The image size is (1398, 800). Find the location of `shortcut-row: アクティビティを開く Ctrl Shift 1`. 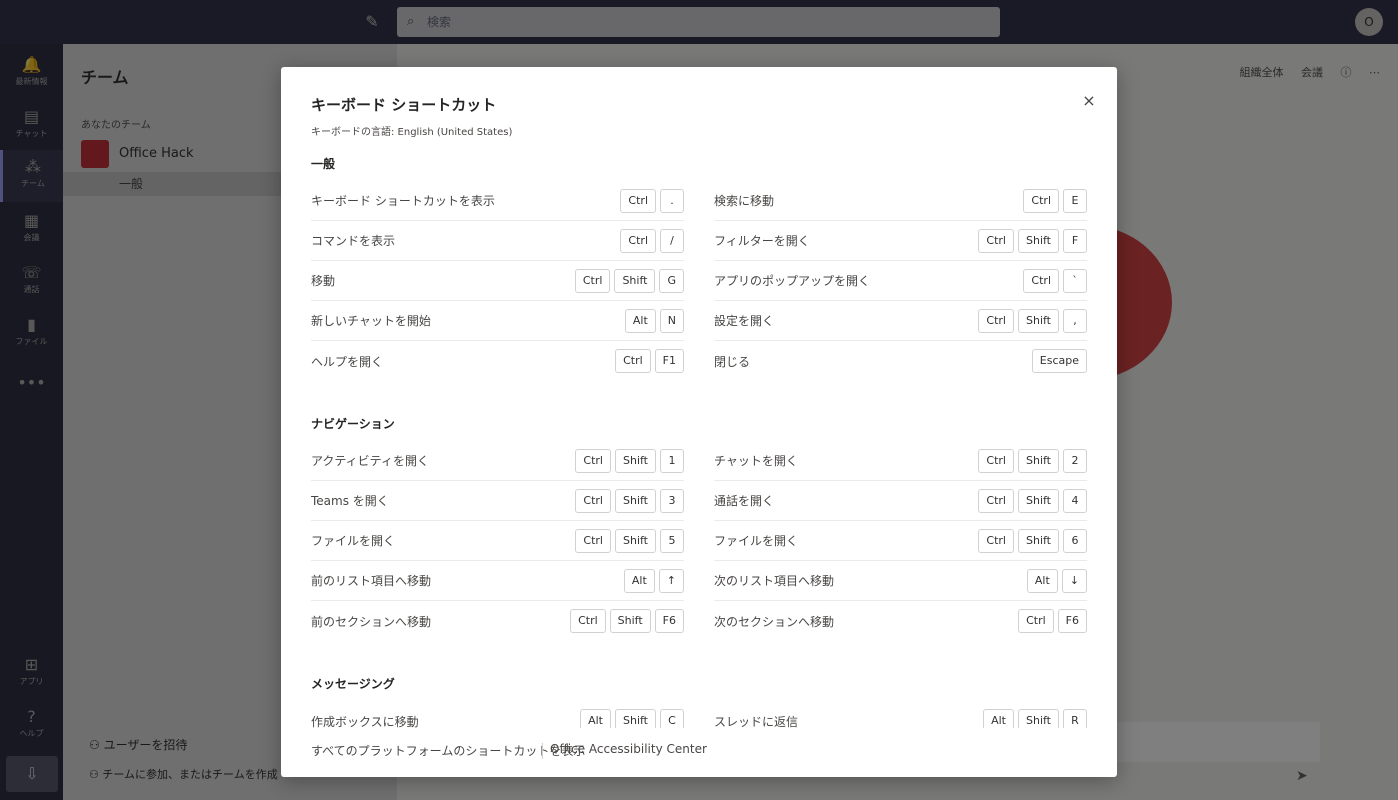

shortcut-row: アクティビティを開く Ctrl Shift 1 is located at coordinates (497, 461).